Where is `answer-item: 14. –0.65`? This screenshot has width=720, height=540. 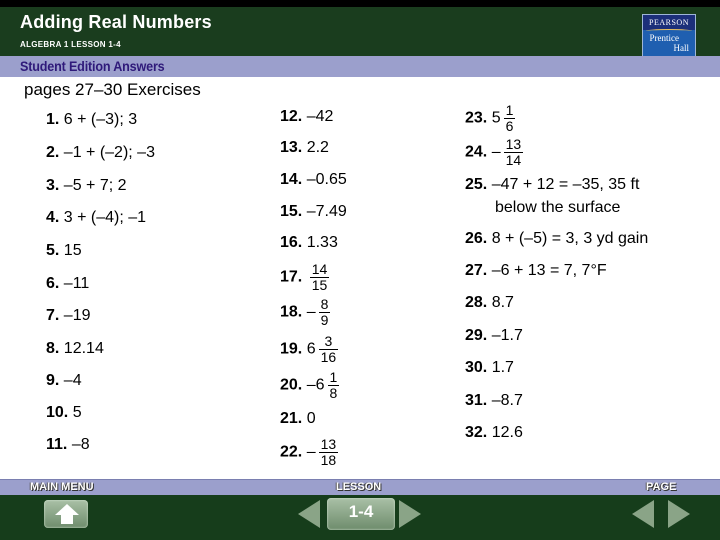
answer-item: 14. –0.65 is located at coordinates (313, 180).